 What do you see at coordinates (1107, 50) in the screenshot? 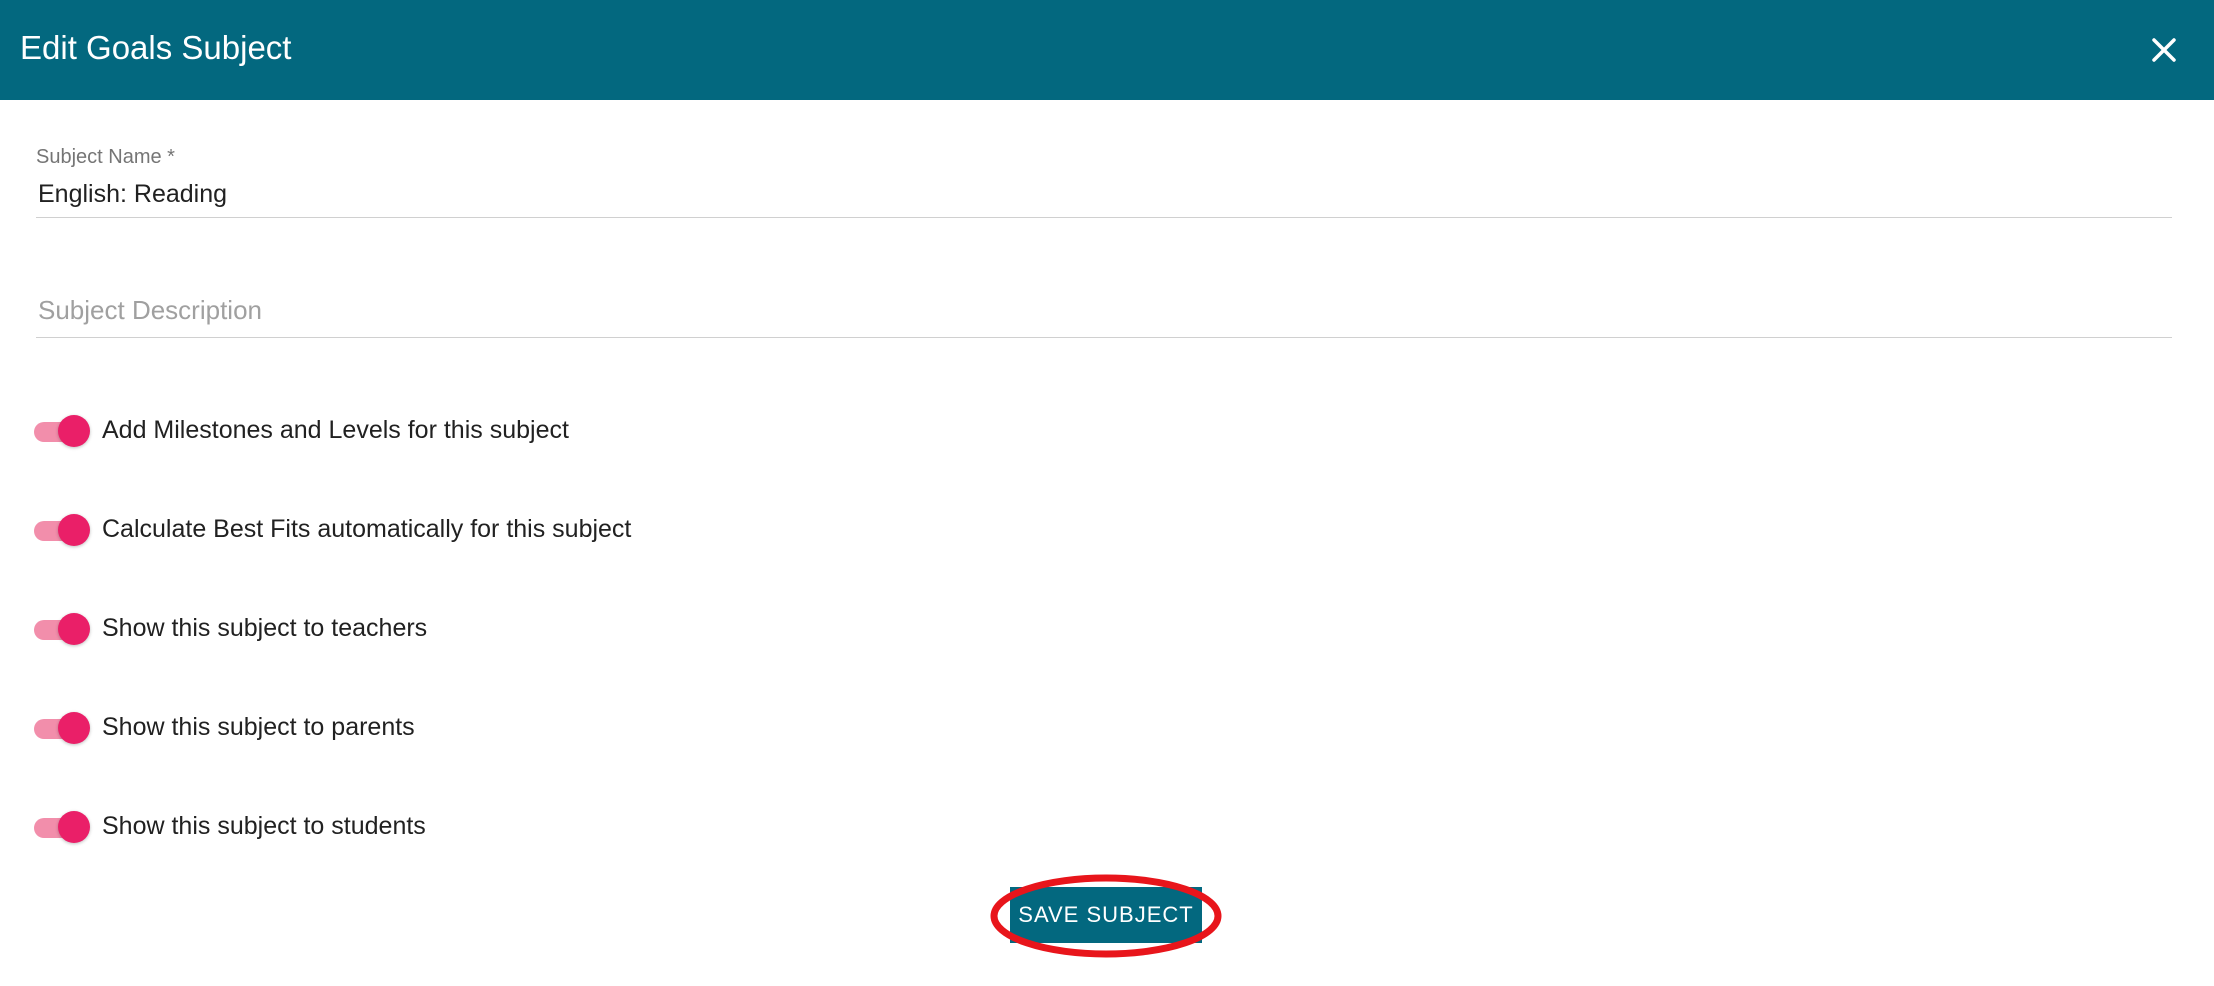
I see `dialog-header: Edit Goals Subject` at bounding box center [1107, 50].